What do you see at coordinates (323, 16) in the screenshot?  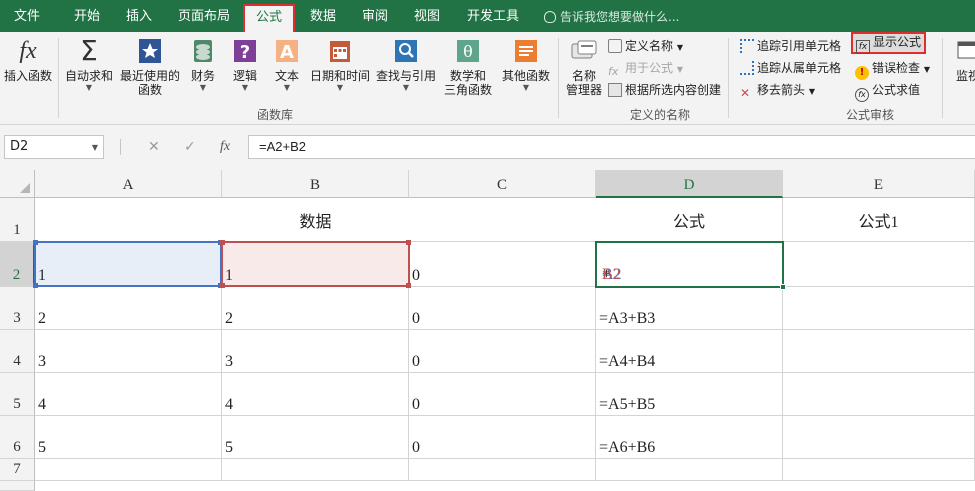 I see `tab-data: 数据` at bounding box center [323, 16].